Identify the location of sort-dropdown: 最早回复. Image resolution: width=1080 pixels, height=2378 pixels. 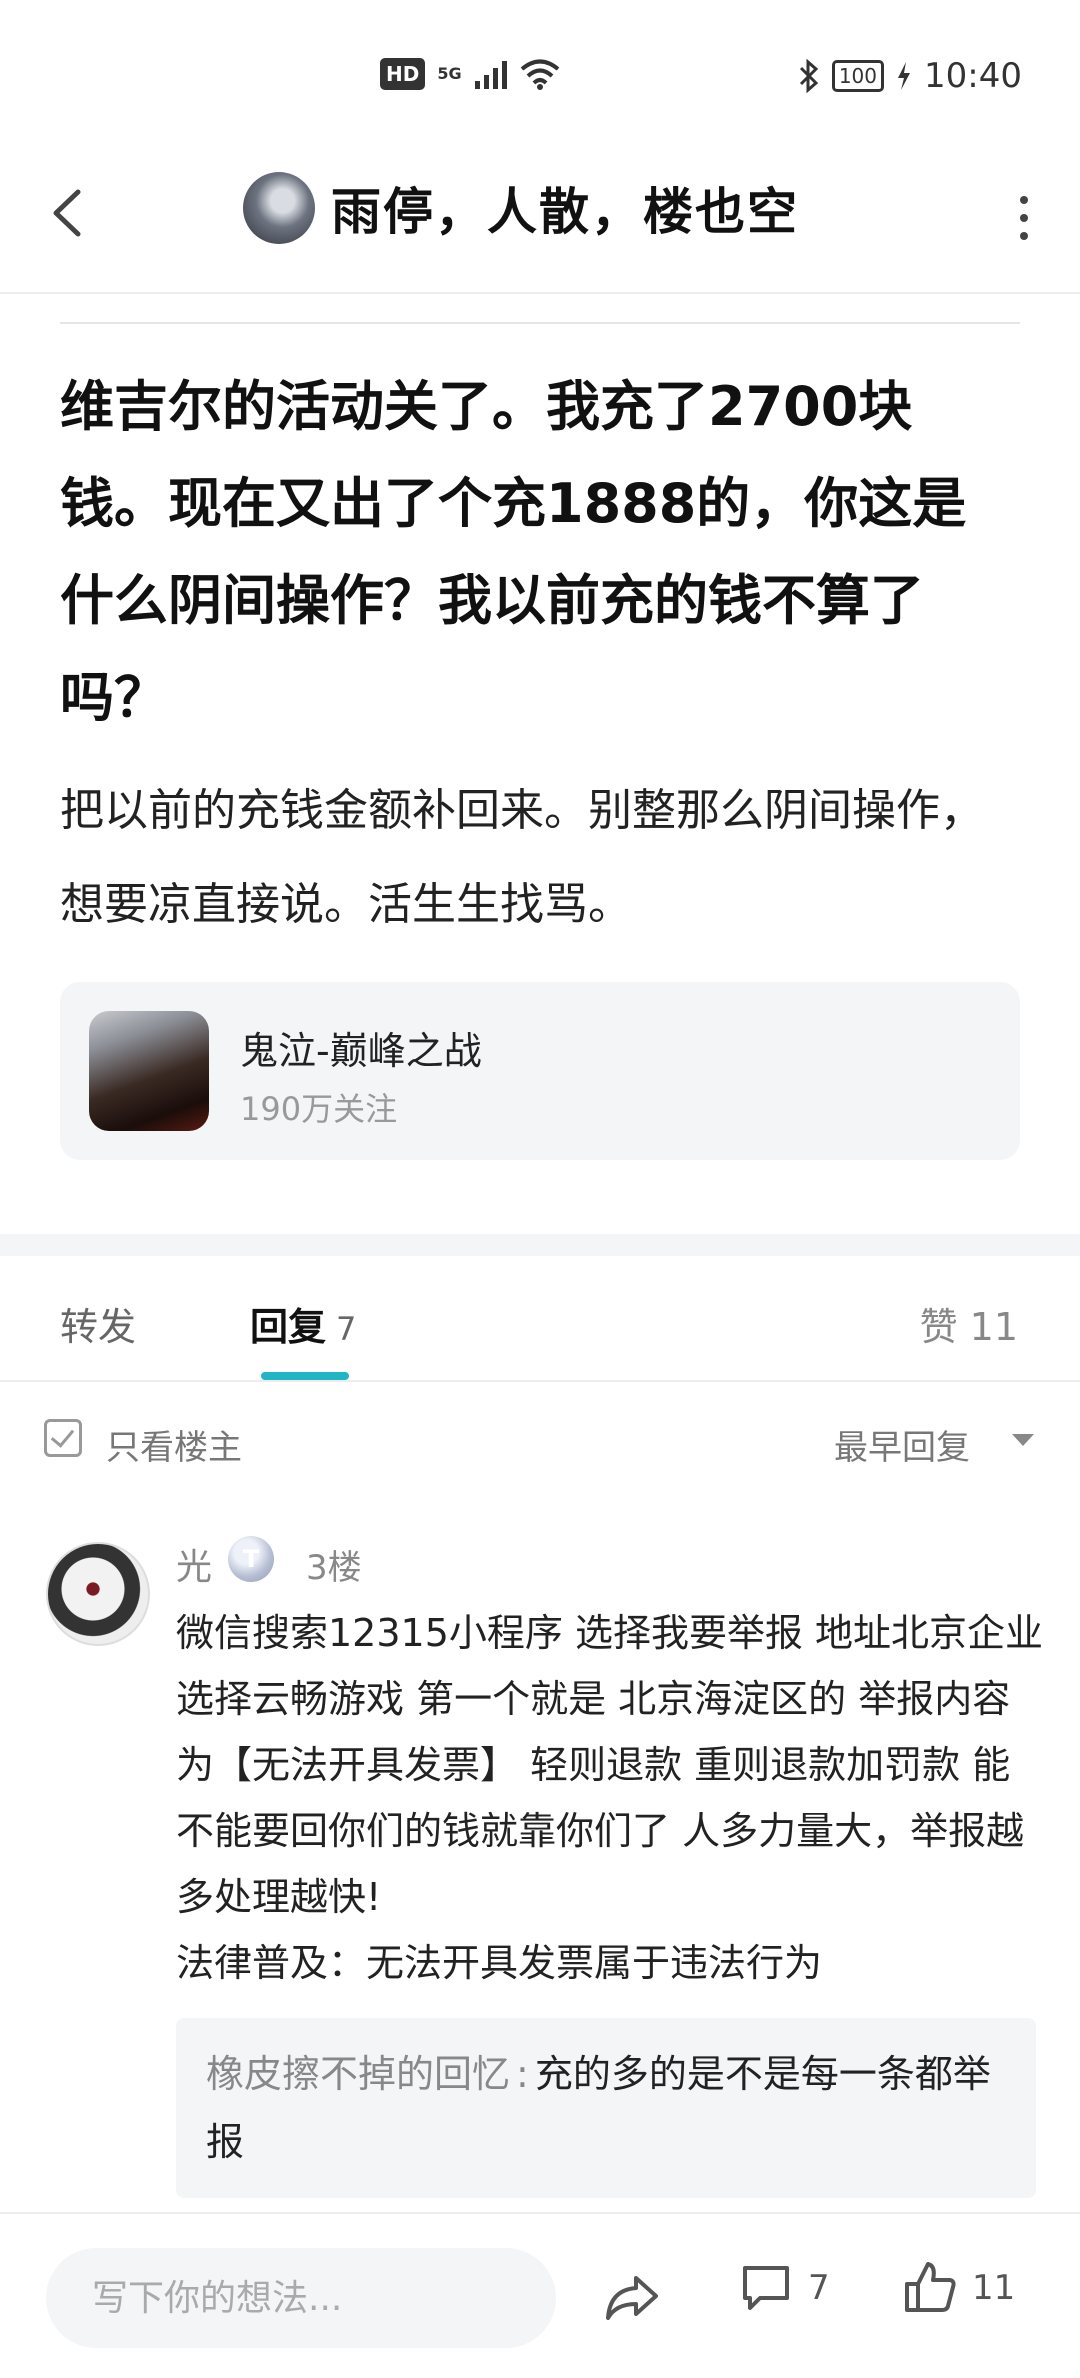
(902, 1444).